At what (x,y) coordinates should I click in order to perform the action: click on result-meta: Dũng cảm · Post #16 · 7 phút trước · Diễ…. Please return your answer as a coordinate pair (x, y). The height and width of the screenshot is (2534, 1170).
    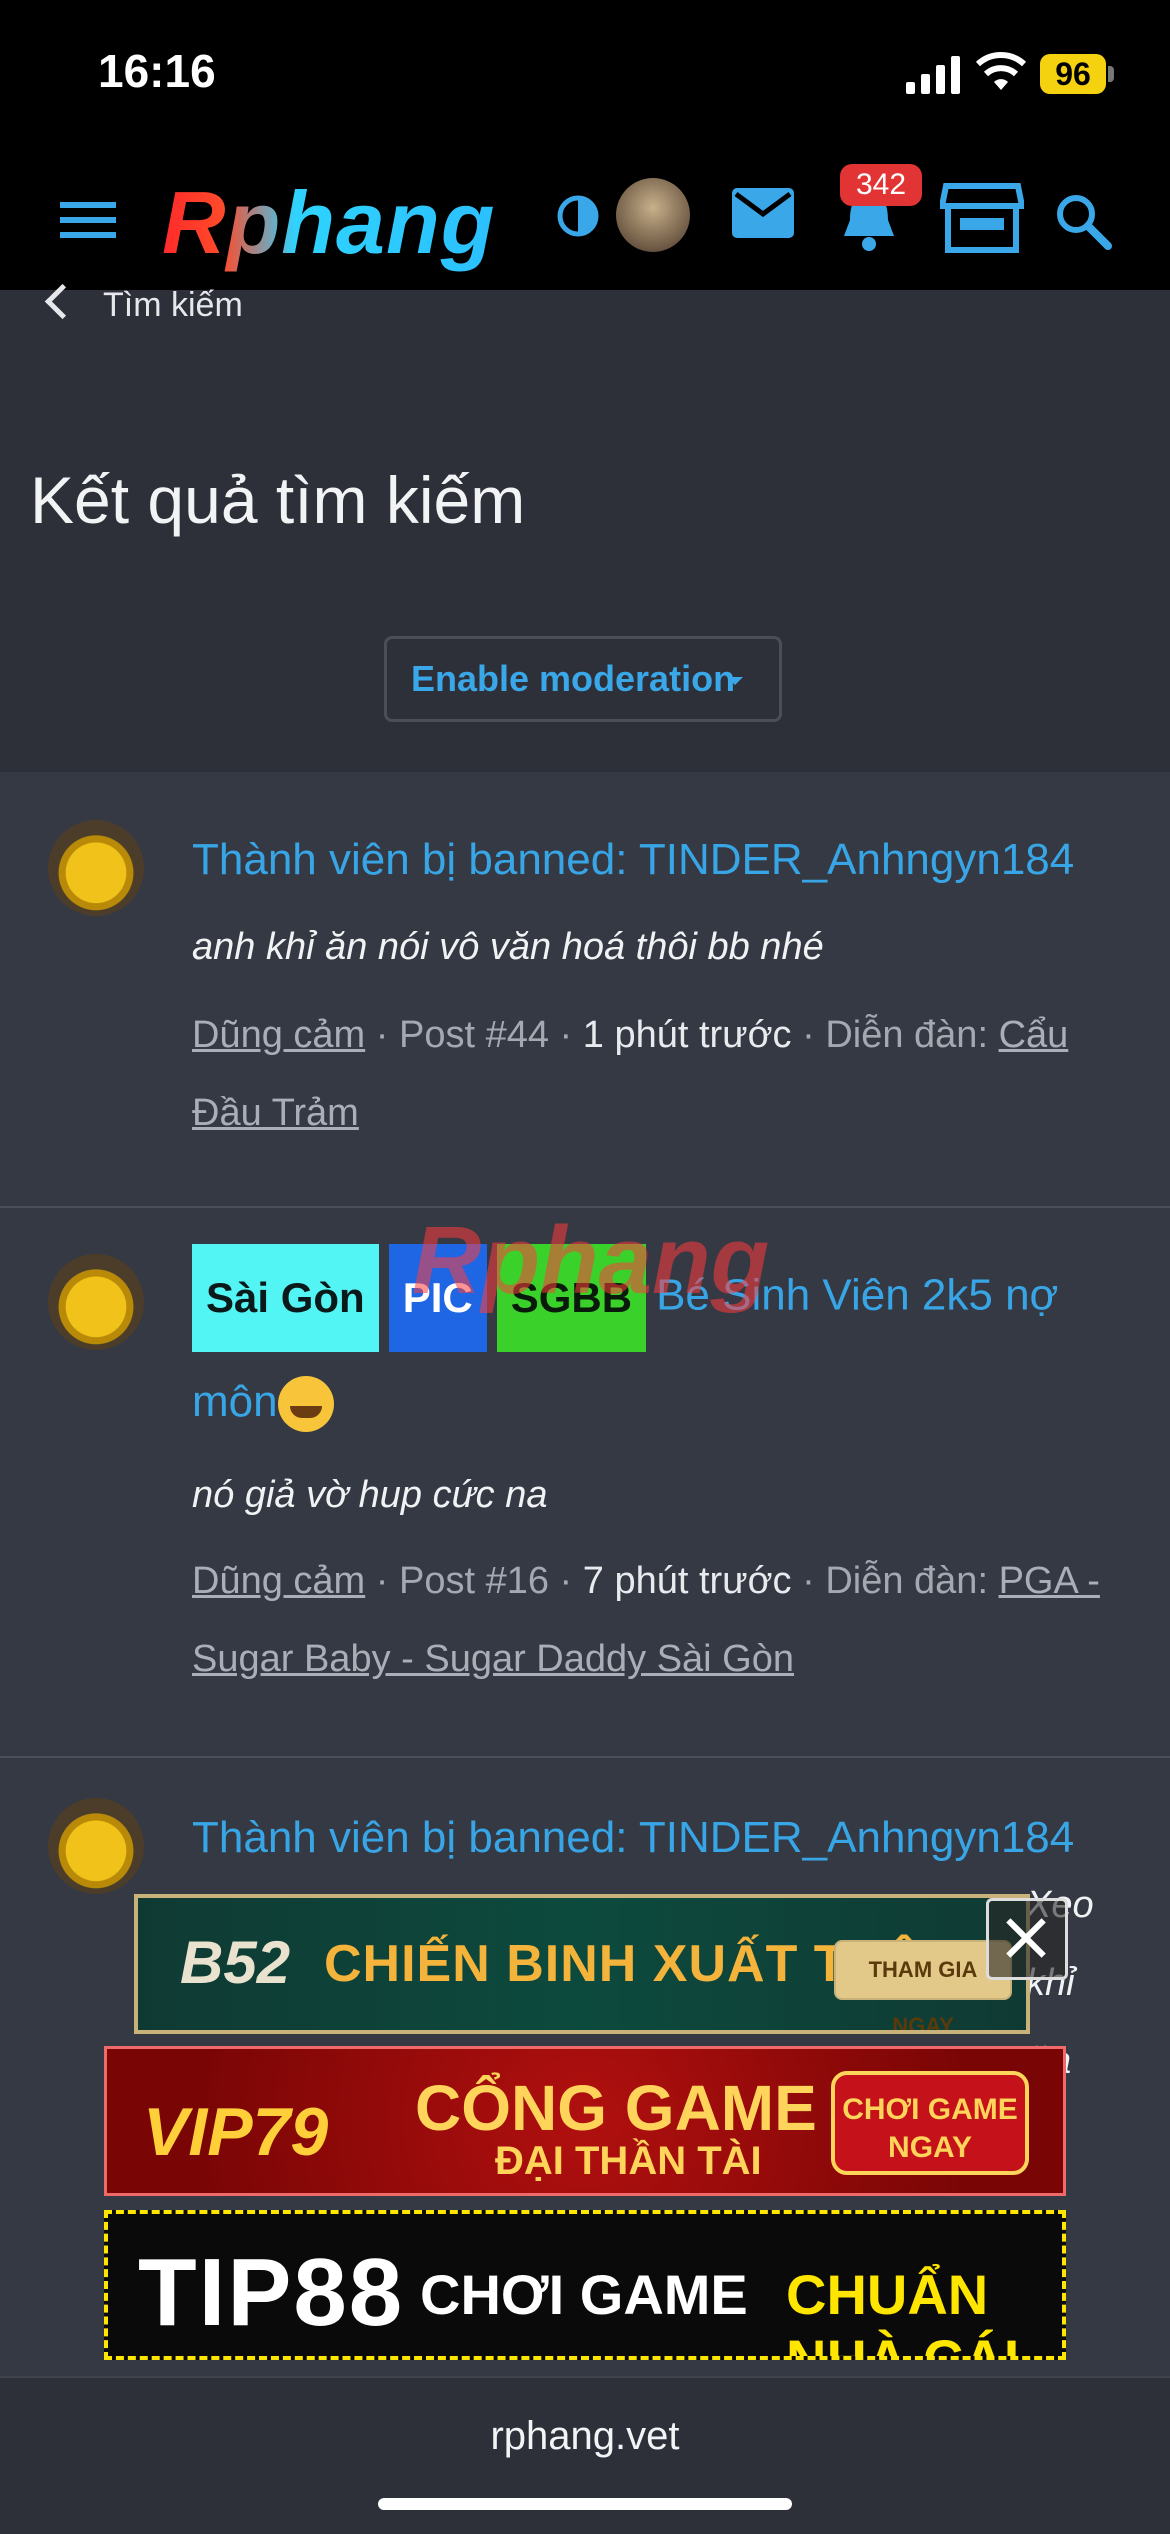
    Looking at the image, I should click on (646, 1620).